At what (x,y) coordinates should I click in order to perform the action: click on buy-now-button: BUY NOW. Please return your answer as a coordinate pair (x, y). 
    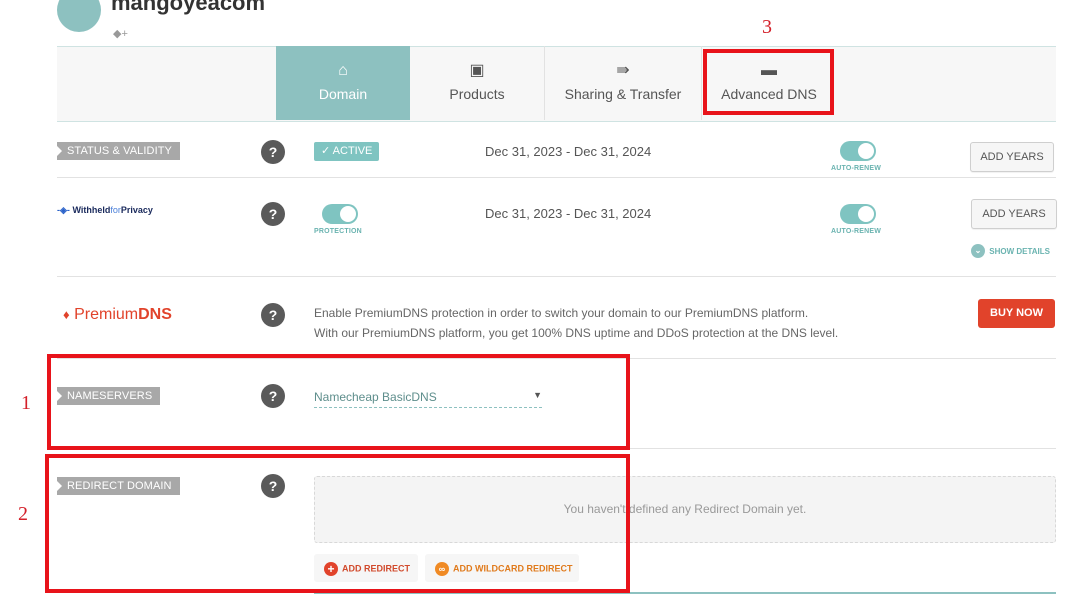
    Looking at the image, I should click on (1016, 313).